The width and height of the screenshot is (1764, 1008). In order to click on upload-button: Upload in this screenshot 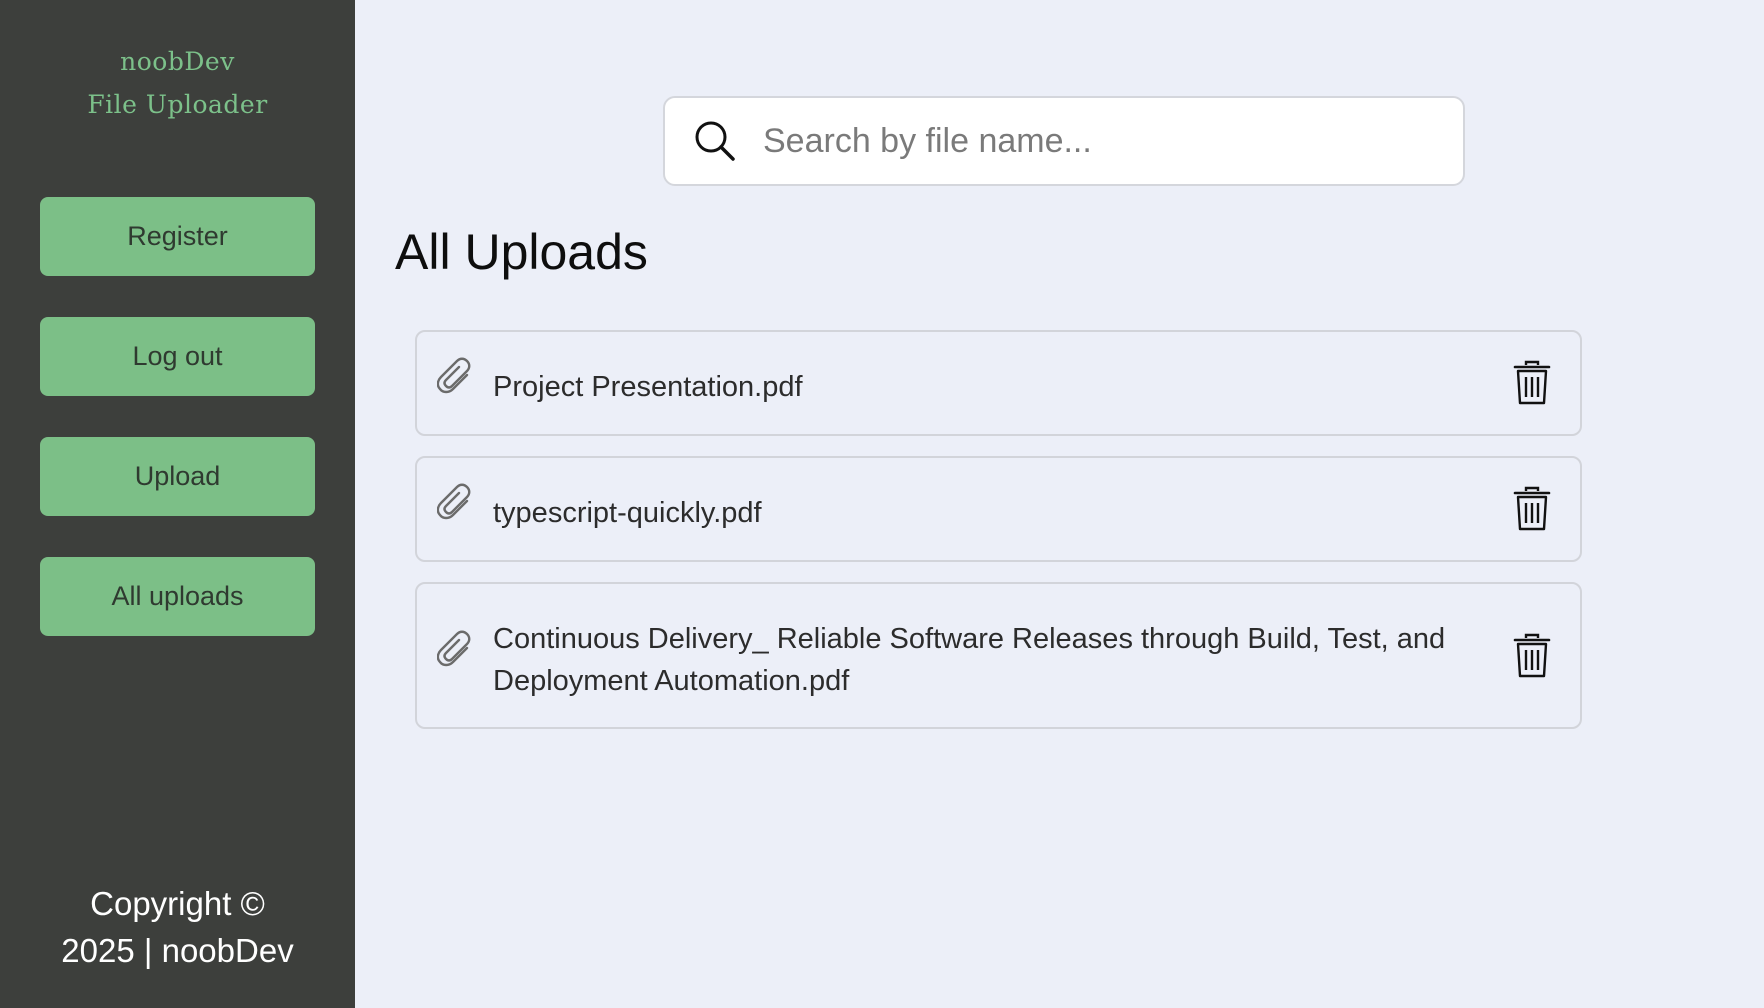, I will do `click(177, 476)`.